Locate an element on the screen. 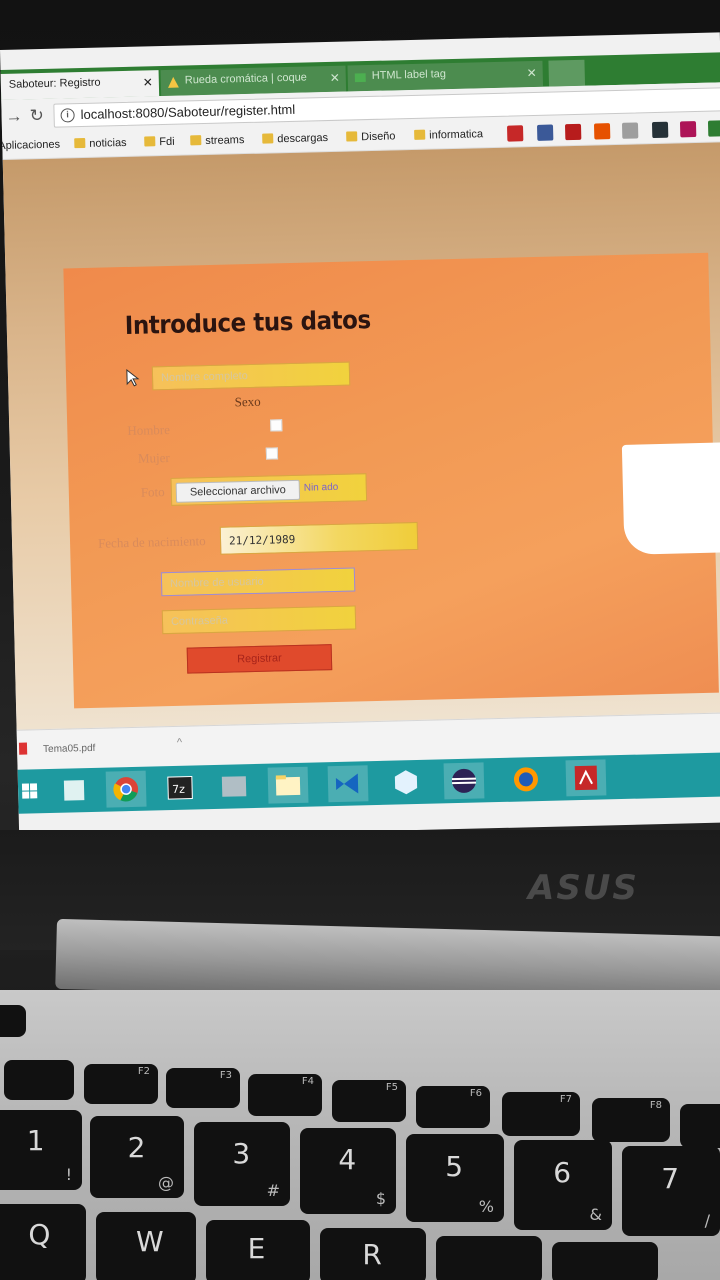 The height and width of the screenshot is (1280, 720). chevron-up-icon: ^ is located at coordinates (179, 743).